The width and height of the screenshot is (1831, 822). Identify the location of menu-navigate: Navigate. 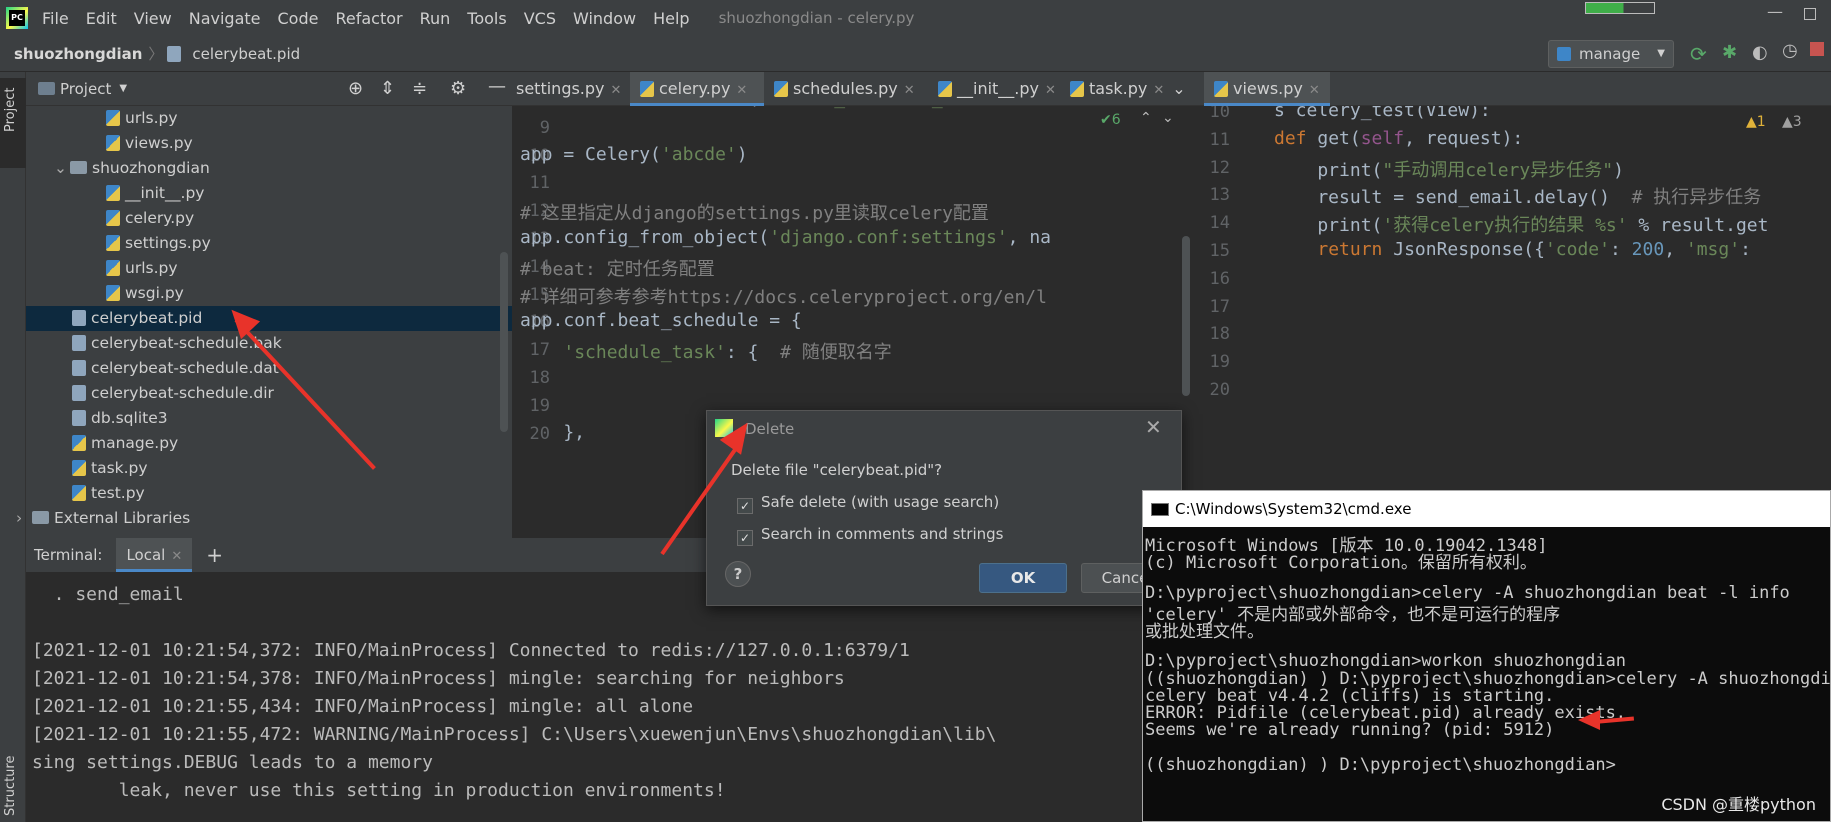
(225, 18).